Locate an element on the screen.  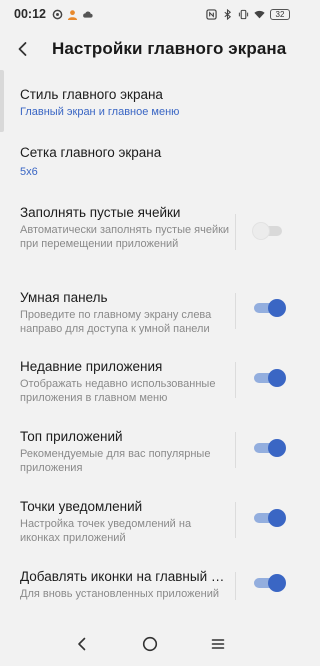
setting-value: 5x6 is located at coordinates (29, 172).